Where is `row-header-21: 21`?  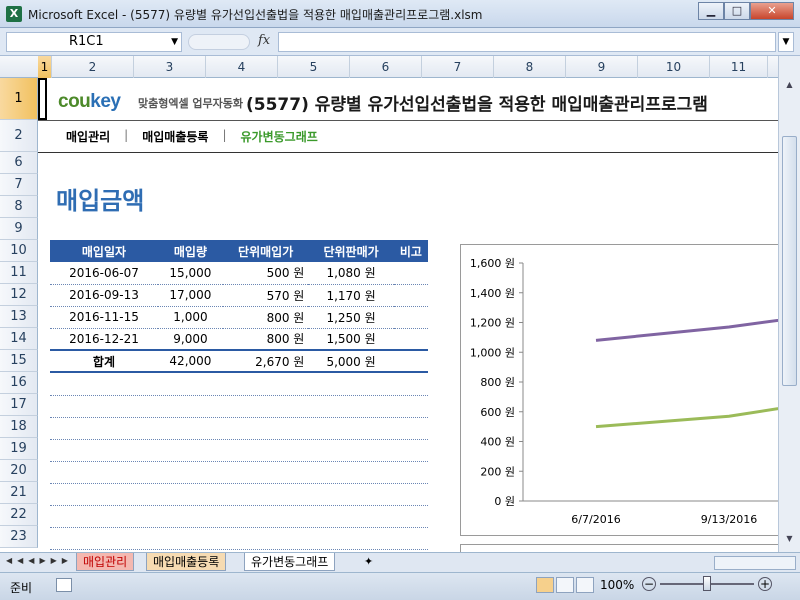
row-header-21: 21 is located at coordinates (19, 493).